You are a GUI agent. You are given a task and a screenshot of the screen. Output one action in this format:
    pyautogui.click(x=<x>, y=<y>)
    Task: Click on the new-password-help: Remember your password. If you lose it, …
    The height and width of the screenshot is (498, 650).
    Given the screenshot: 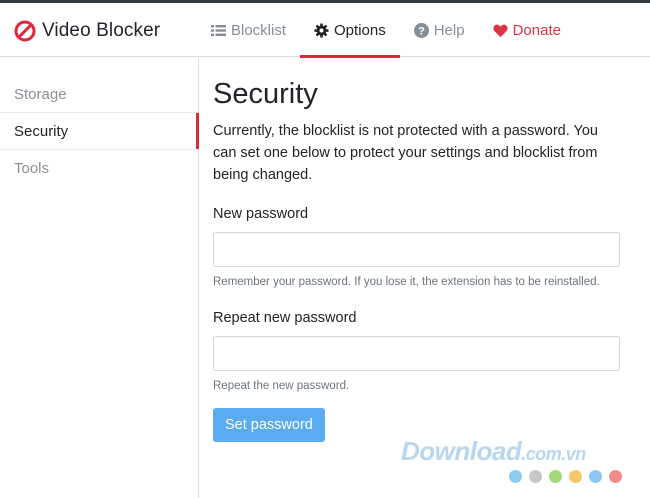 What is the action you would take?
    pyautogui.click(x=406, y=282)
    